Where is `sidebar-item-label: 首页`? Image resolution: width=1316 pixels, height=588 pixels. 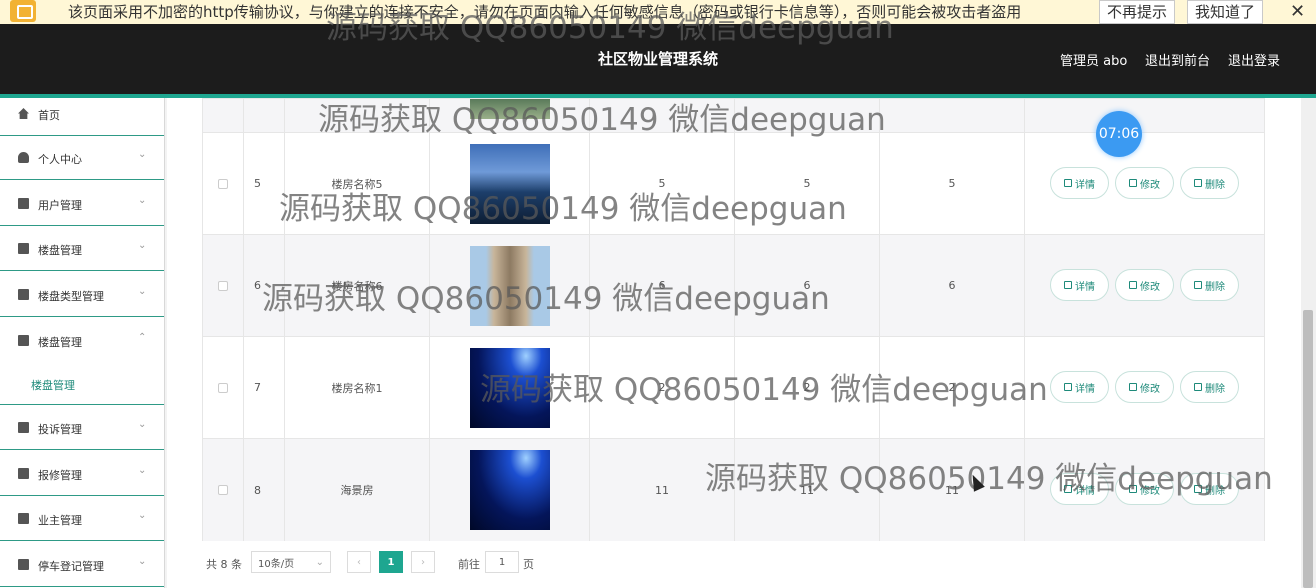 sidebar-item-label: 首页 is located at coordinates (49, 115).